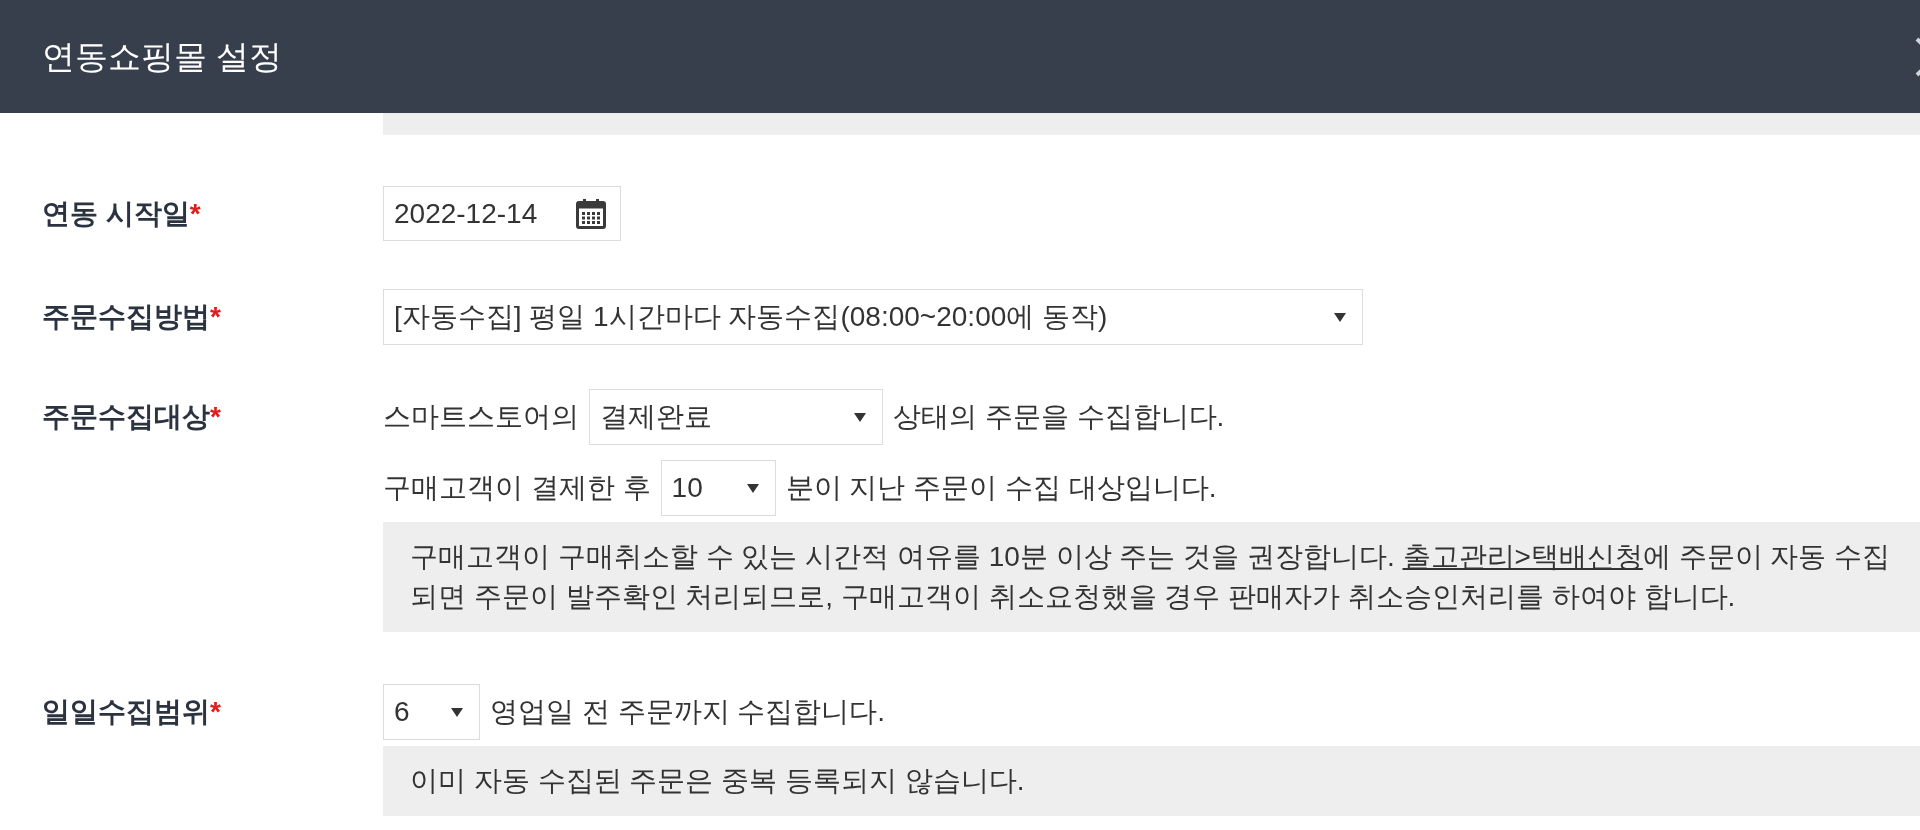 The height and width of the screenshot is (830, 1920). Describe the element at coordinates (131, 417) in the screenshot. I see `field-label: 주문수집대상*` at that location.